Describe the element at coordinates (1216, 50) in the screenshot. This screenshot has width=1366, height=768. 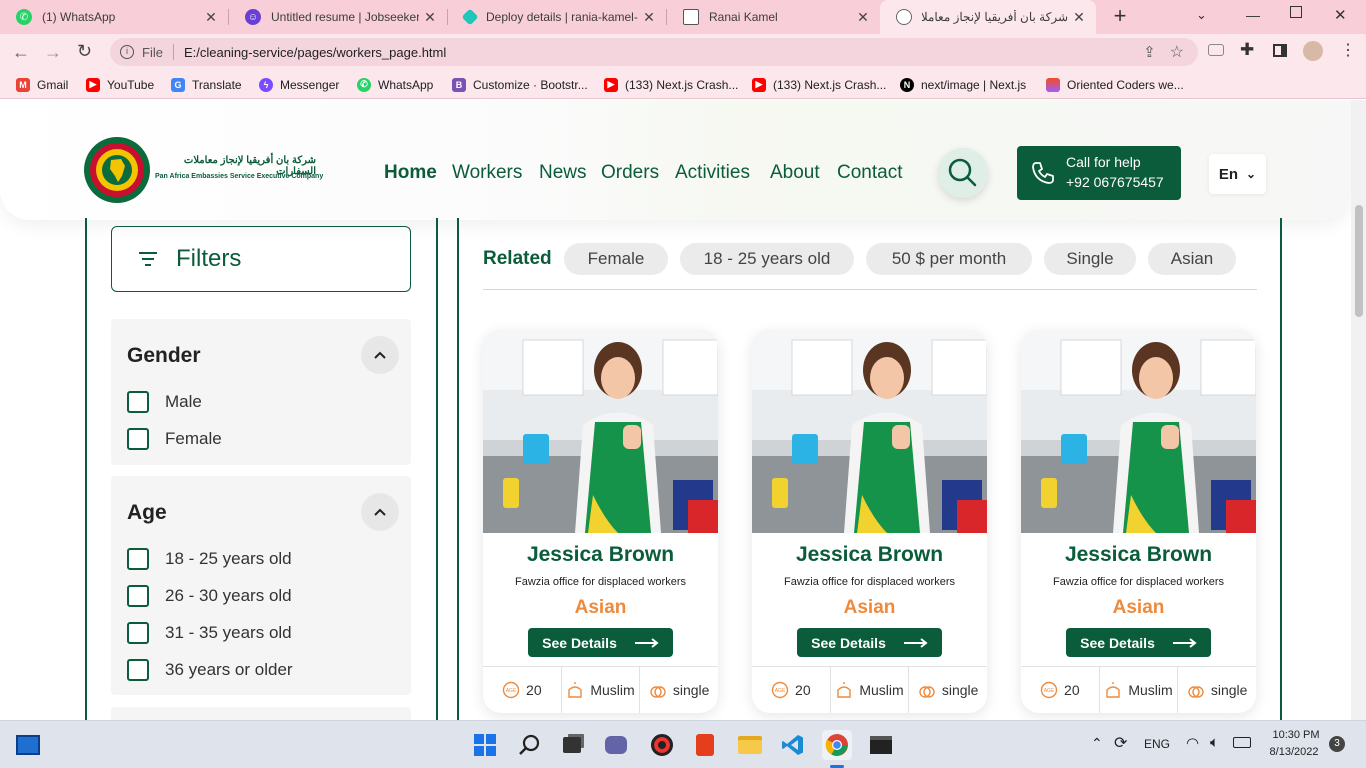
I see `camera-icon` at that location.